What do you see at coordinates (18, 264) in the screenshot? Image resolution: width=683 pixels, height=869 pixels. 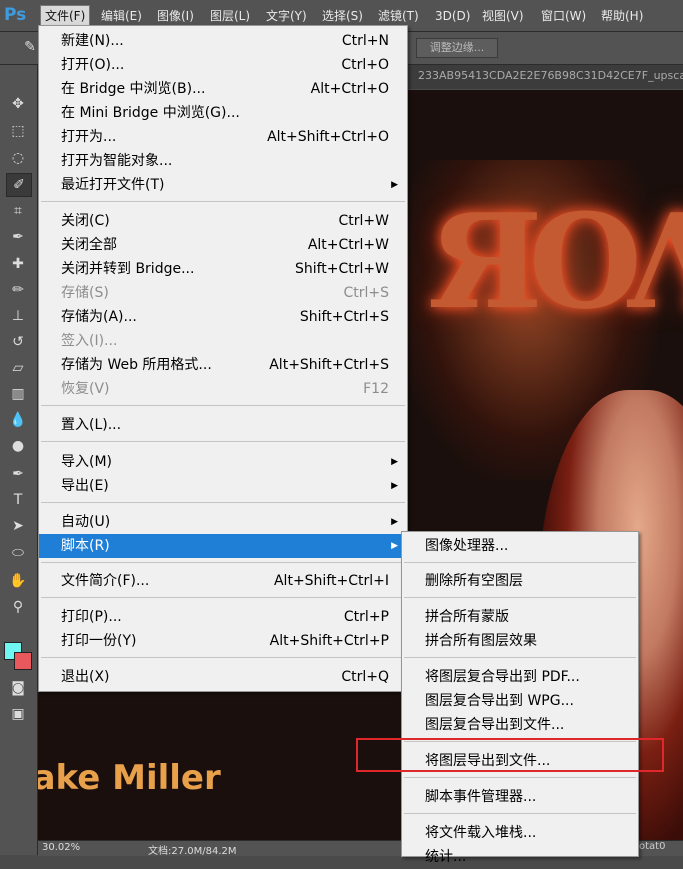 I see `healing-brush-tool-icon: ✚` at bounding box center [18, 264].